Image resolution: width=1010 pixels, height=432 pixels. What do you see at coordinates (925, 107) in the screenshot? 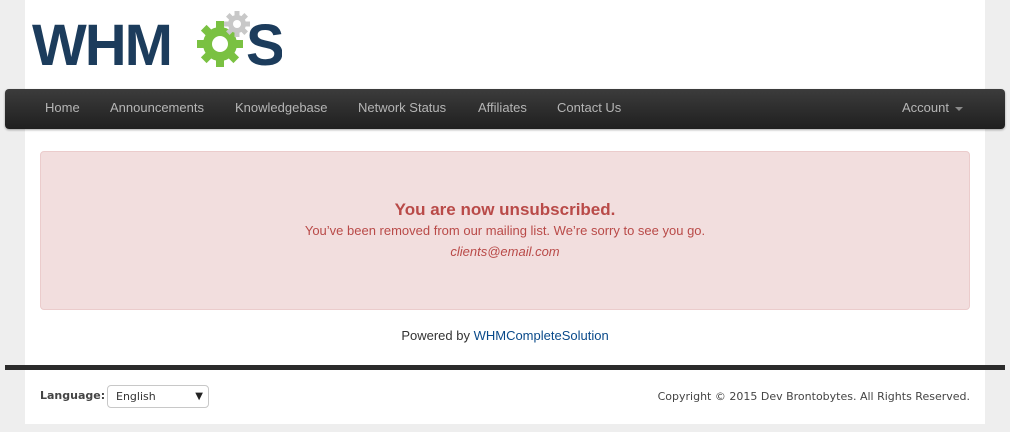
I see `nav-account-label: Account` at bounding box center [925, 107].